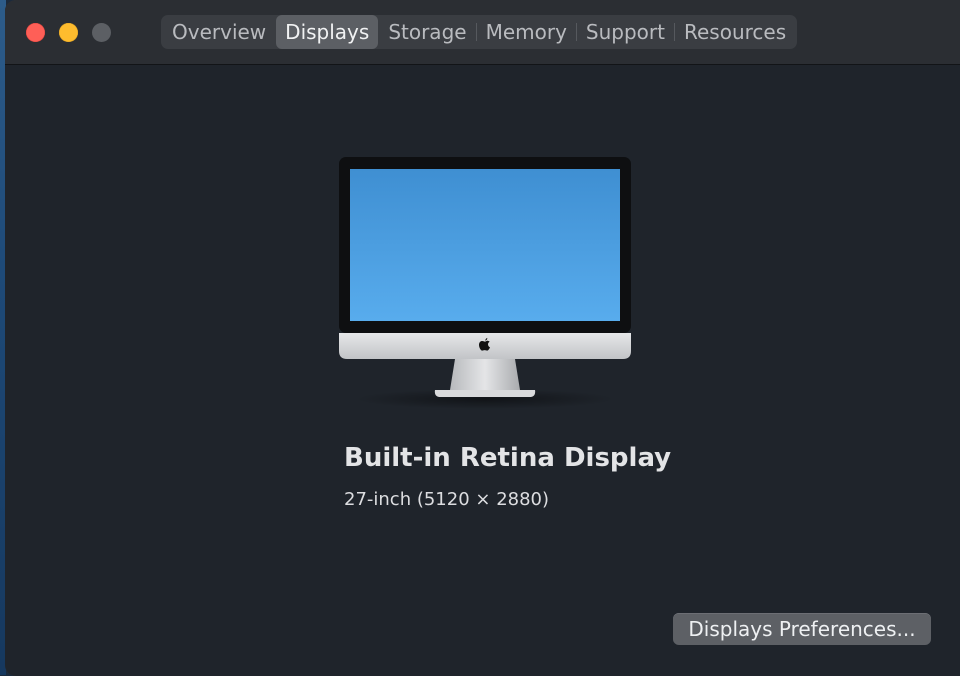  Describe the element at coordinates (526, 32) in the screenshot. I see `tab-memory: Memory` at that location.